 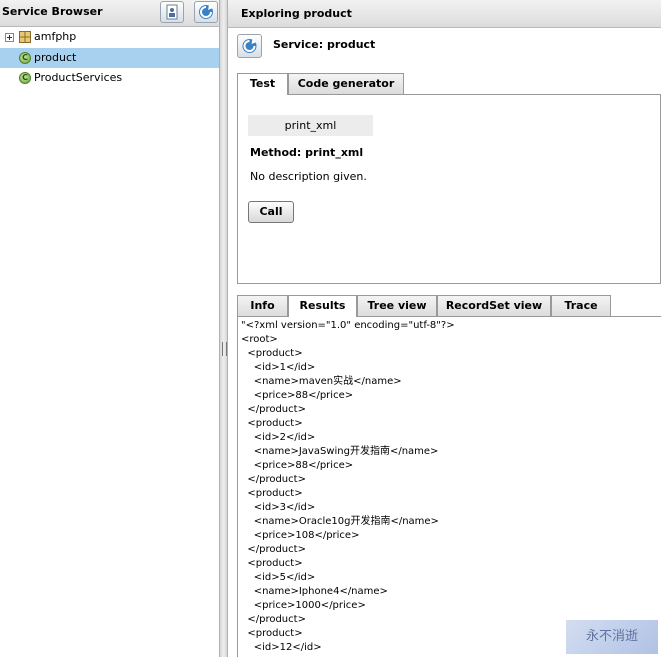 I want to click on tab-recordset-view: RecordSet view, so click(x=494, y=305).